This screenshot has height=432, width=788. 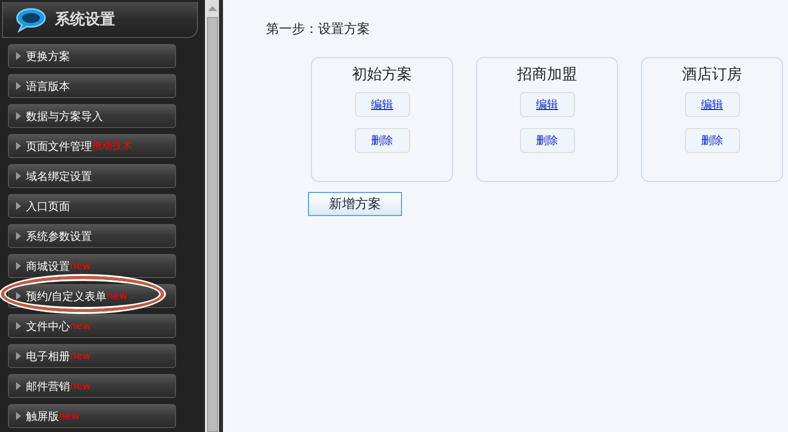 I want to click on note-label: 拖动技术, so click(x=112, y=146).